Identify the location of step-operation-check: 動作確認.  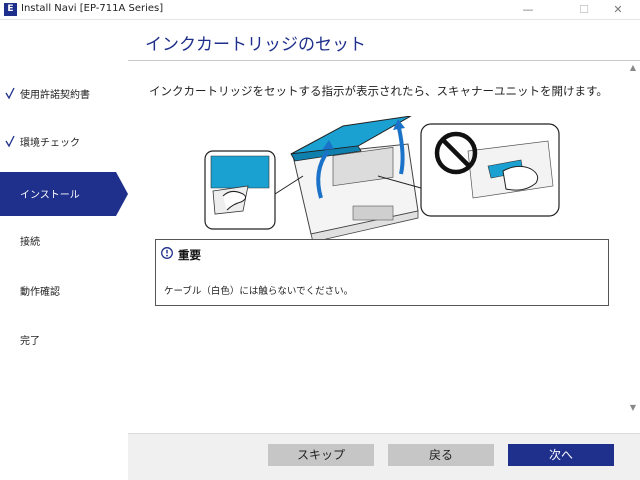
(64, 291).